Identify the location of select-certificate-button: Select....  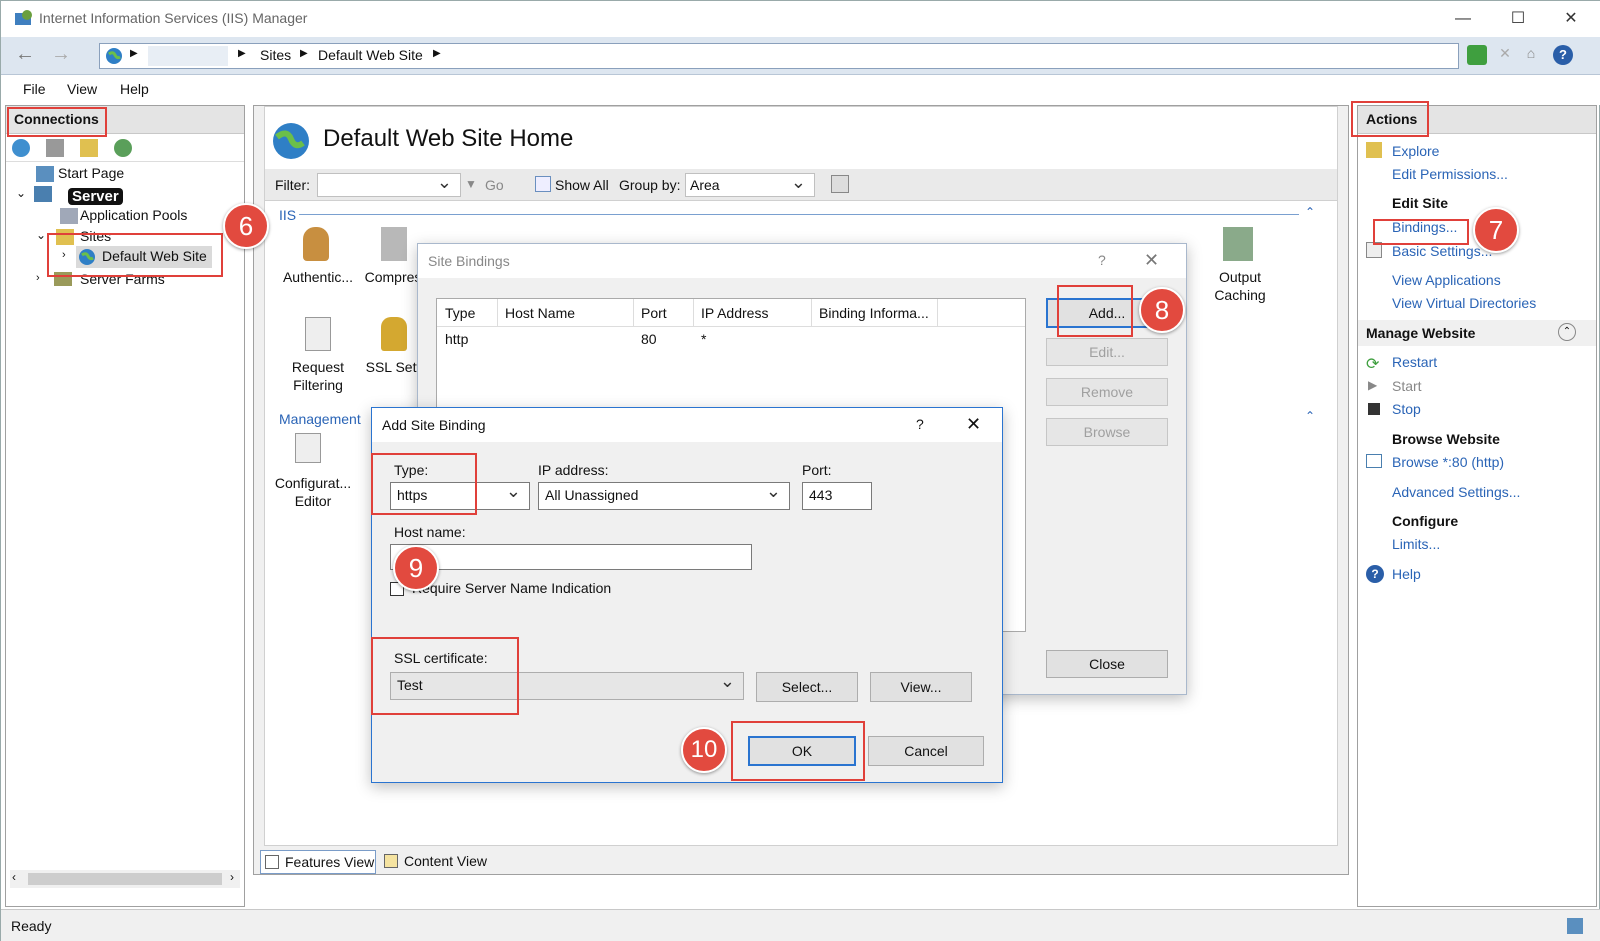
(807, 687).